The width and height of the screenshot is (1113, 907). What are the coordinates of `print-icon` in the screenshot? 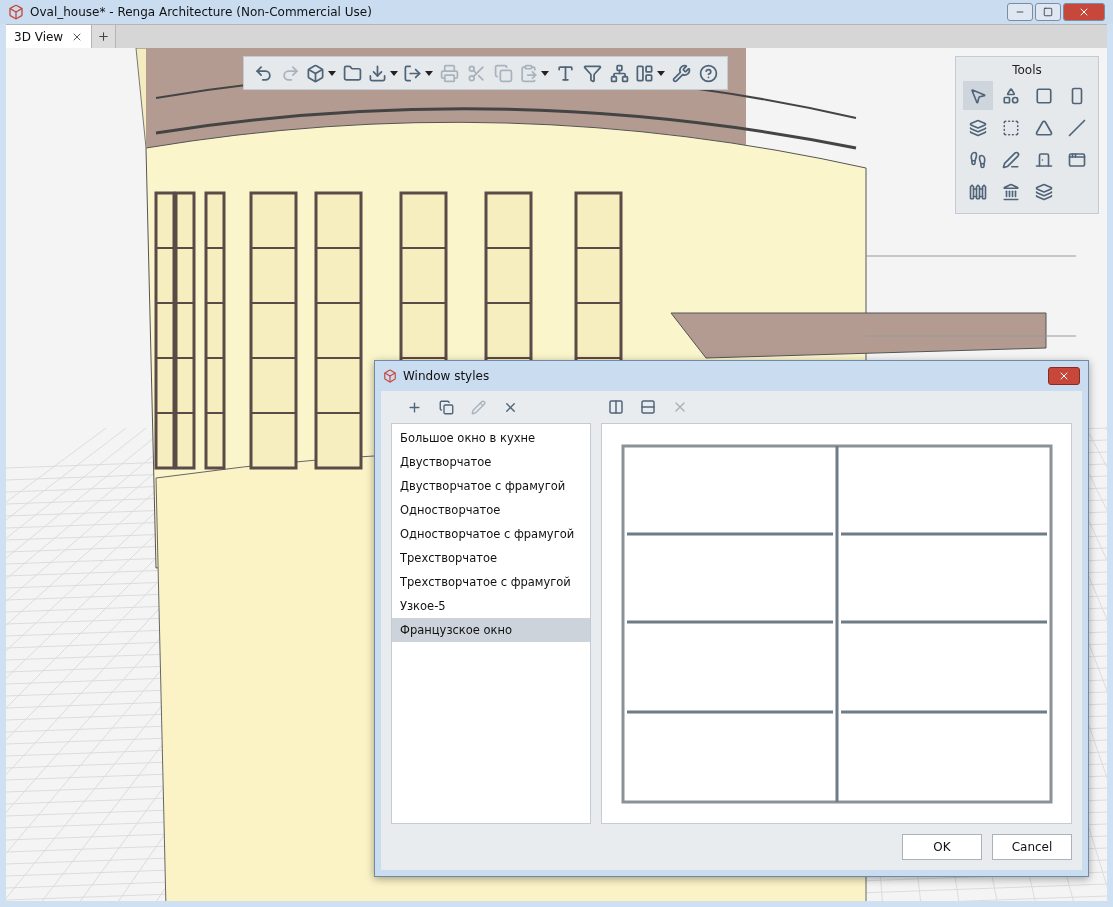 It's located at (449, 73).